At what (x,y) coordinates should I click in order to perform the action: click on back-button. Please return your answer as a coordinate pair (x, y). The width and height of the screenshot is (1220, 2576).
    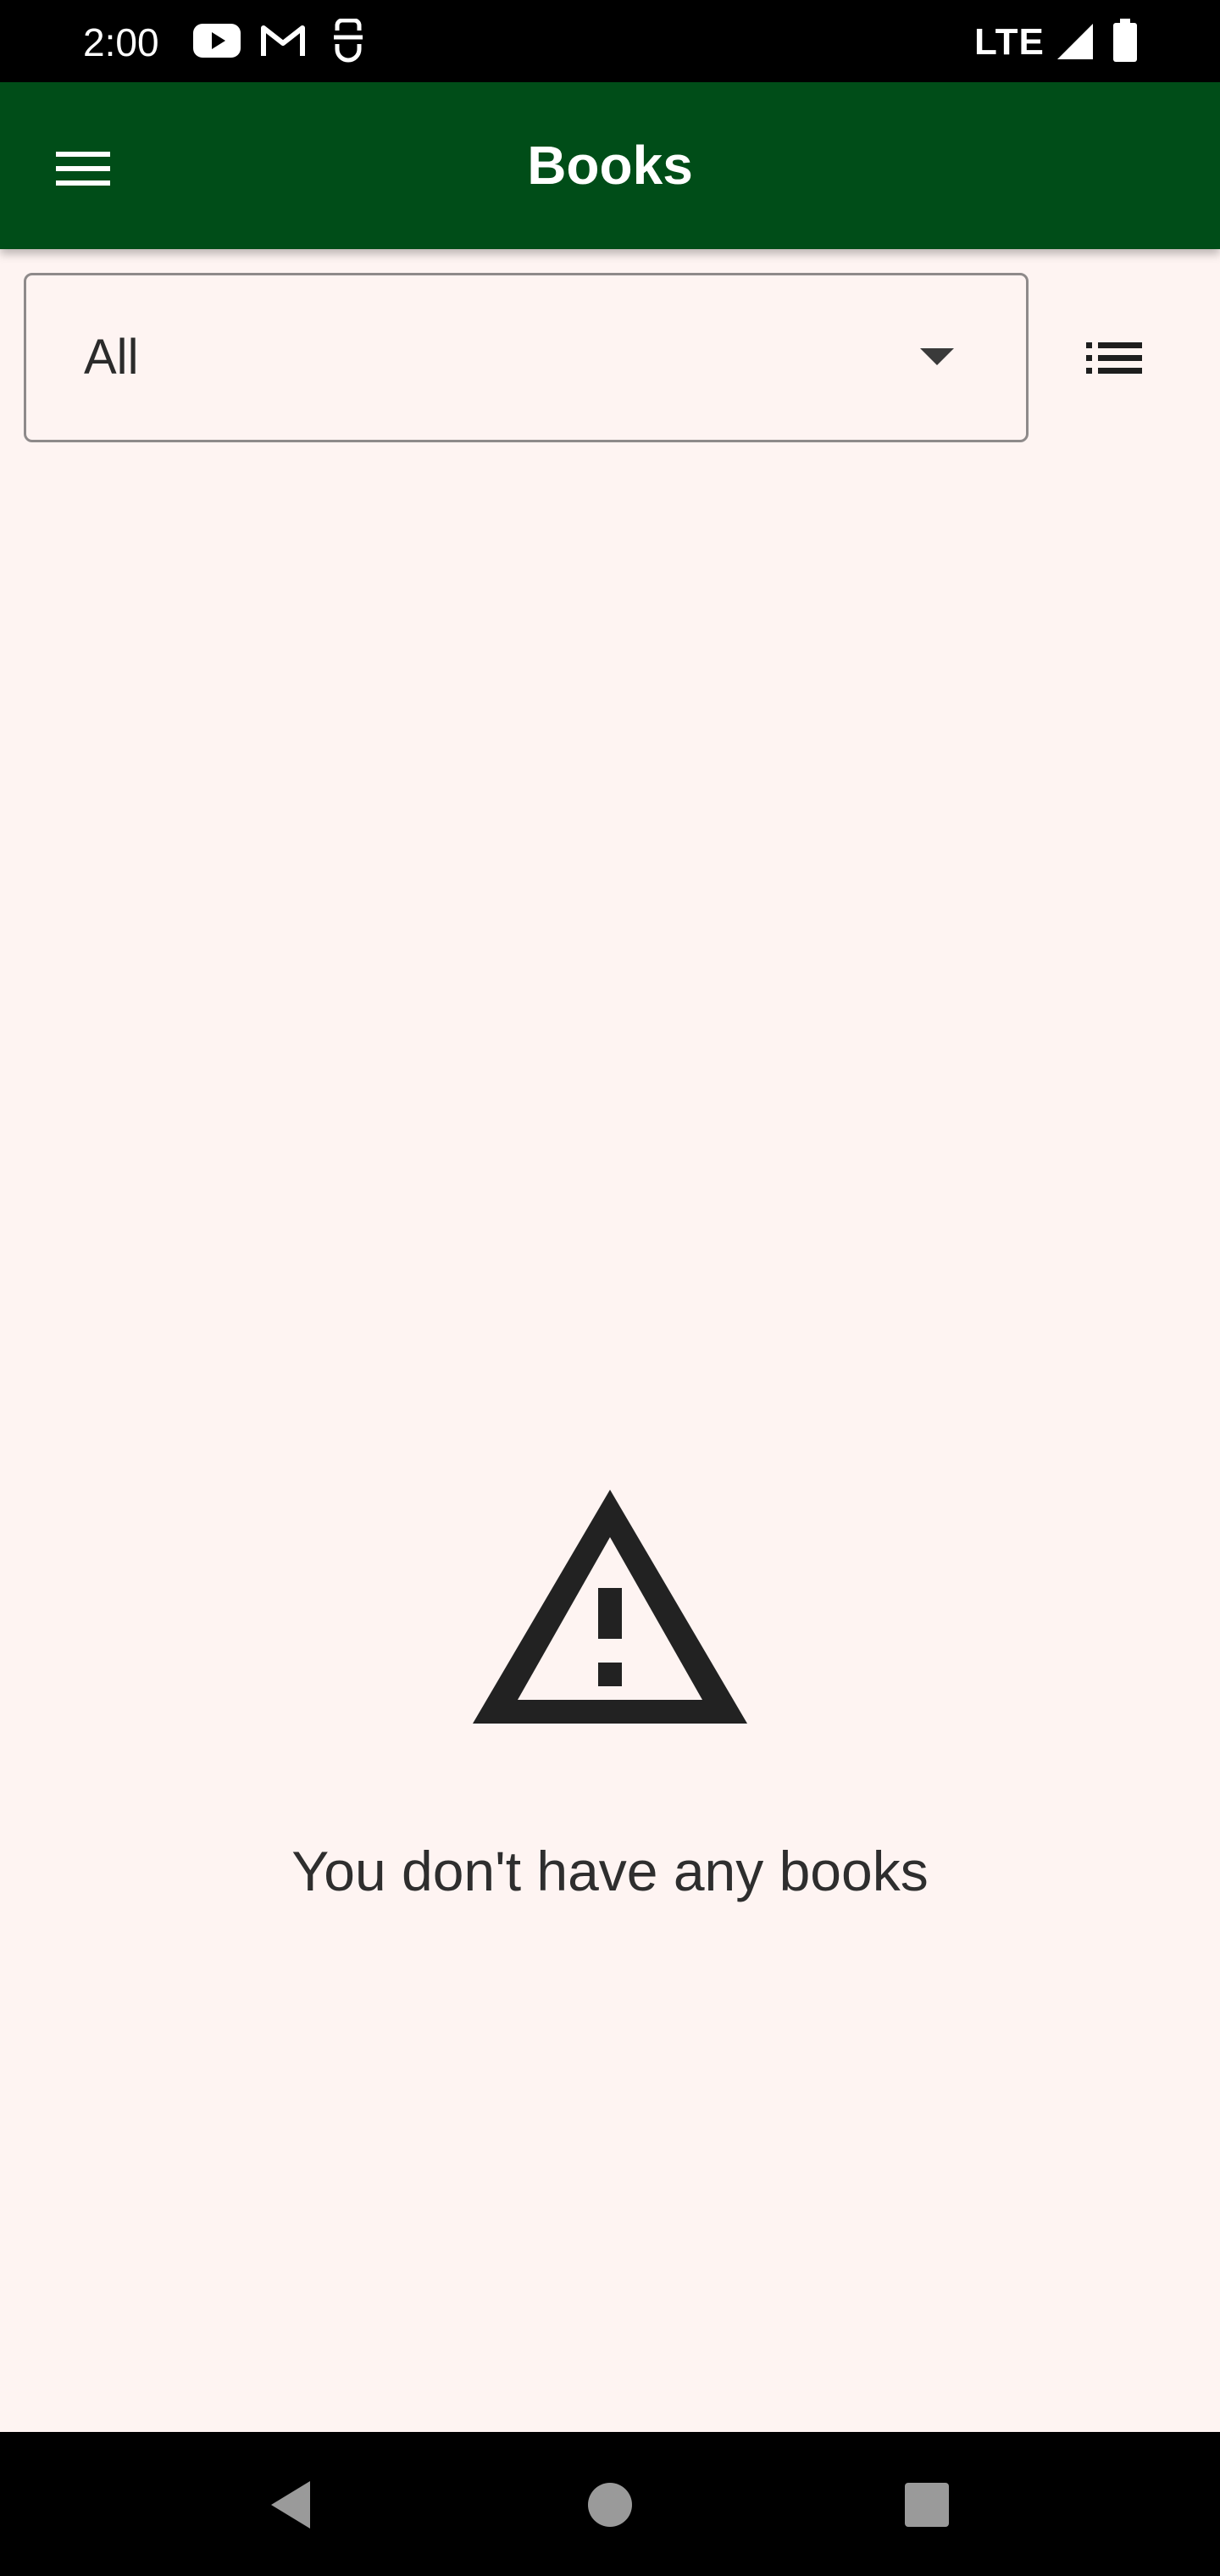
    Looking at the image, I should click on (291, 2504).